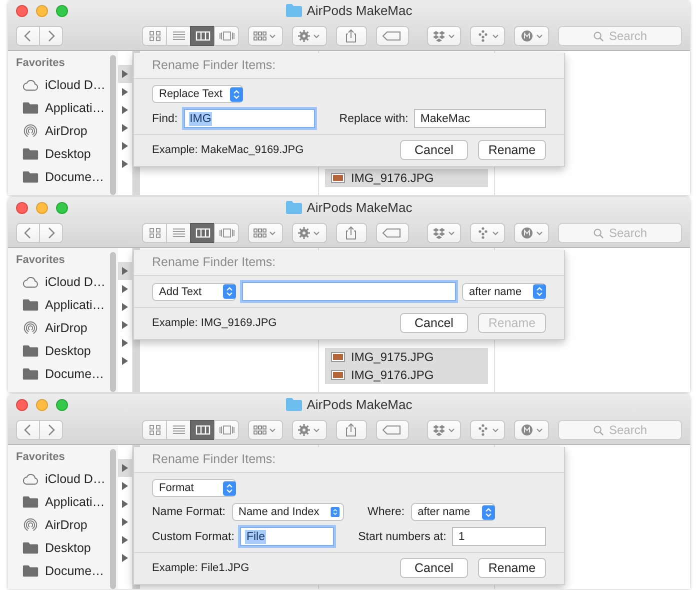  What do you see at coordinates (194, 291) in the screenshot?
I see `popup-button: Add Text` at bounding box center [194, 291].